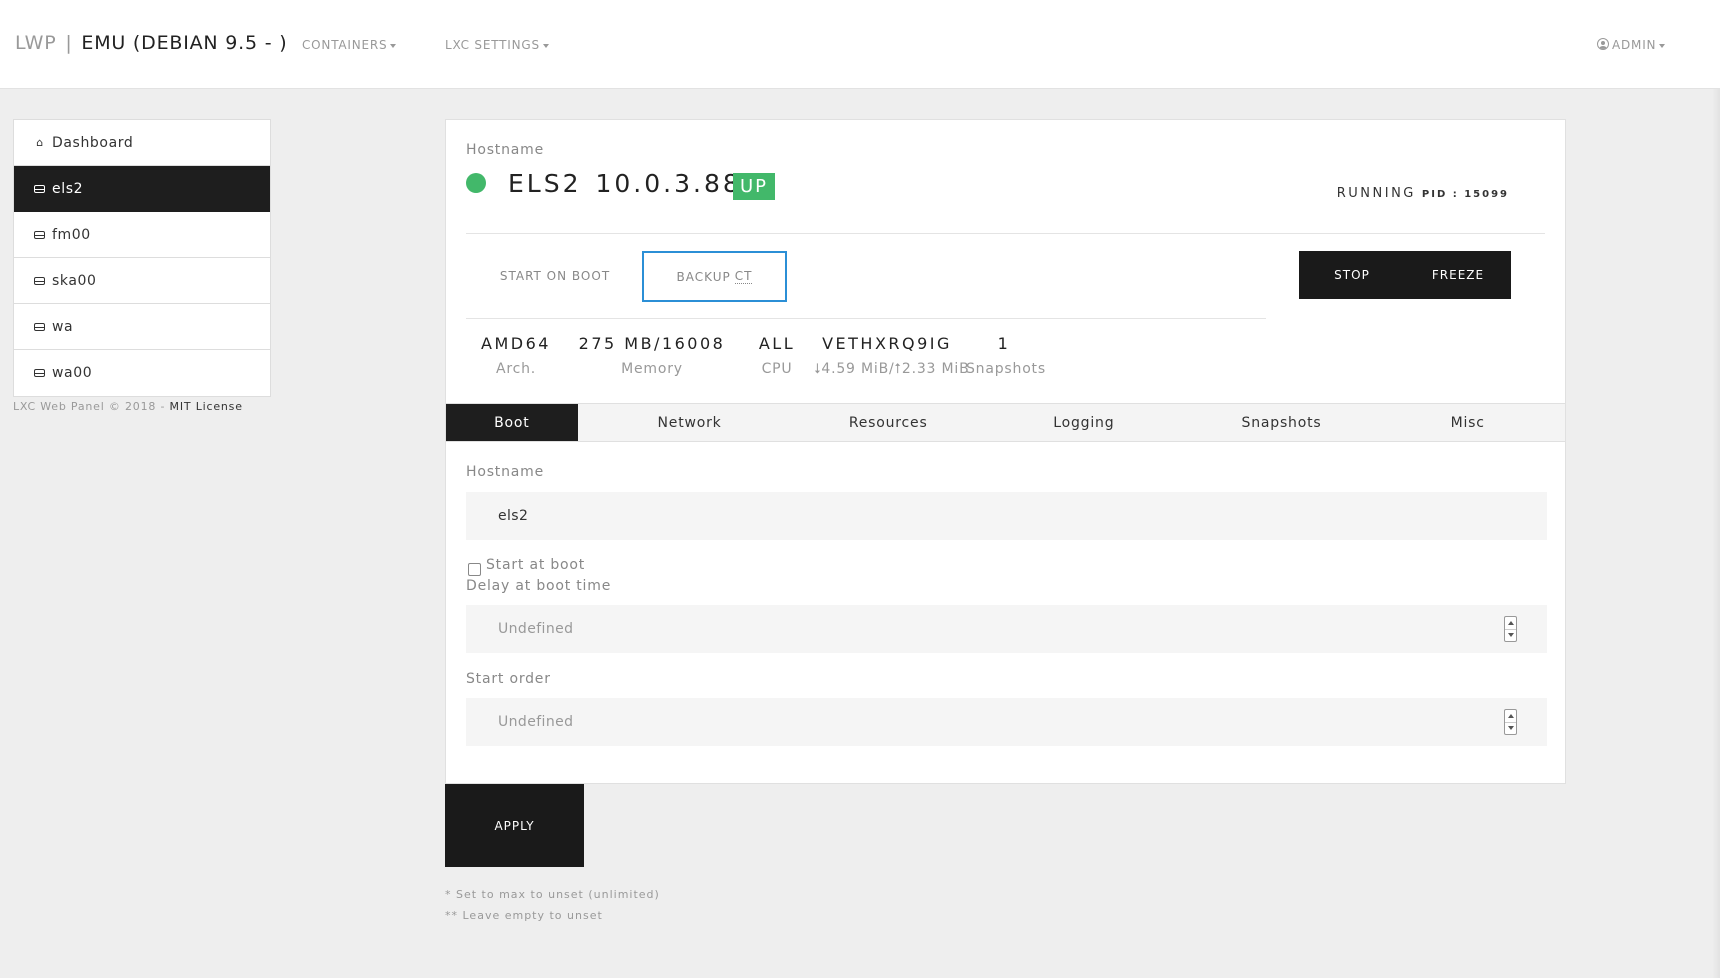  I want to click on stat-memory-label: Memory, so click(652, 369).